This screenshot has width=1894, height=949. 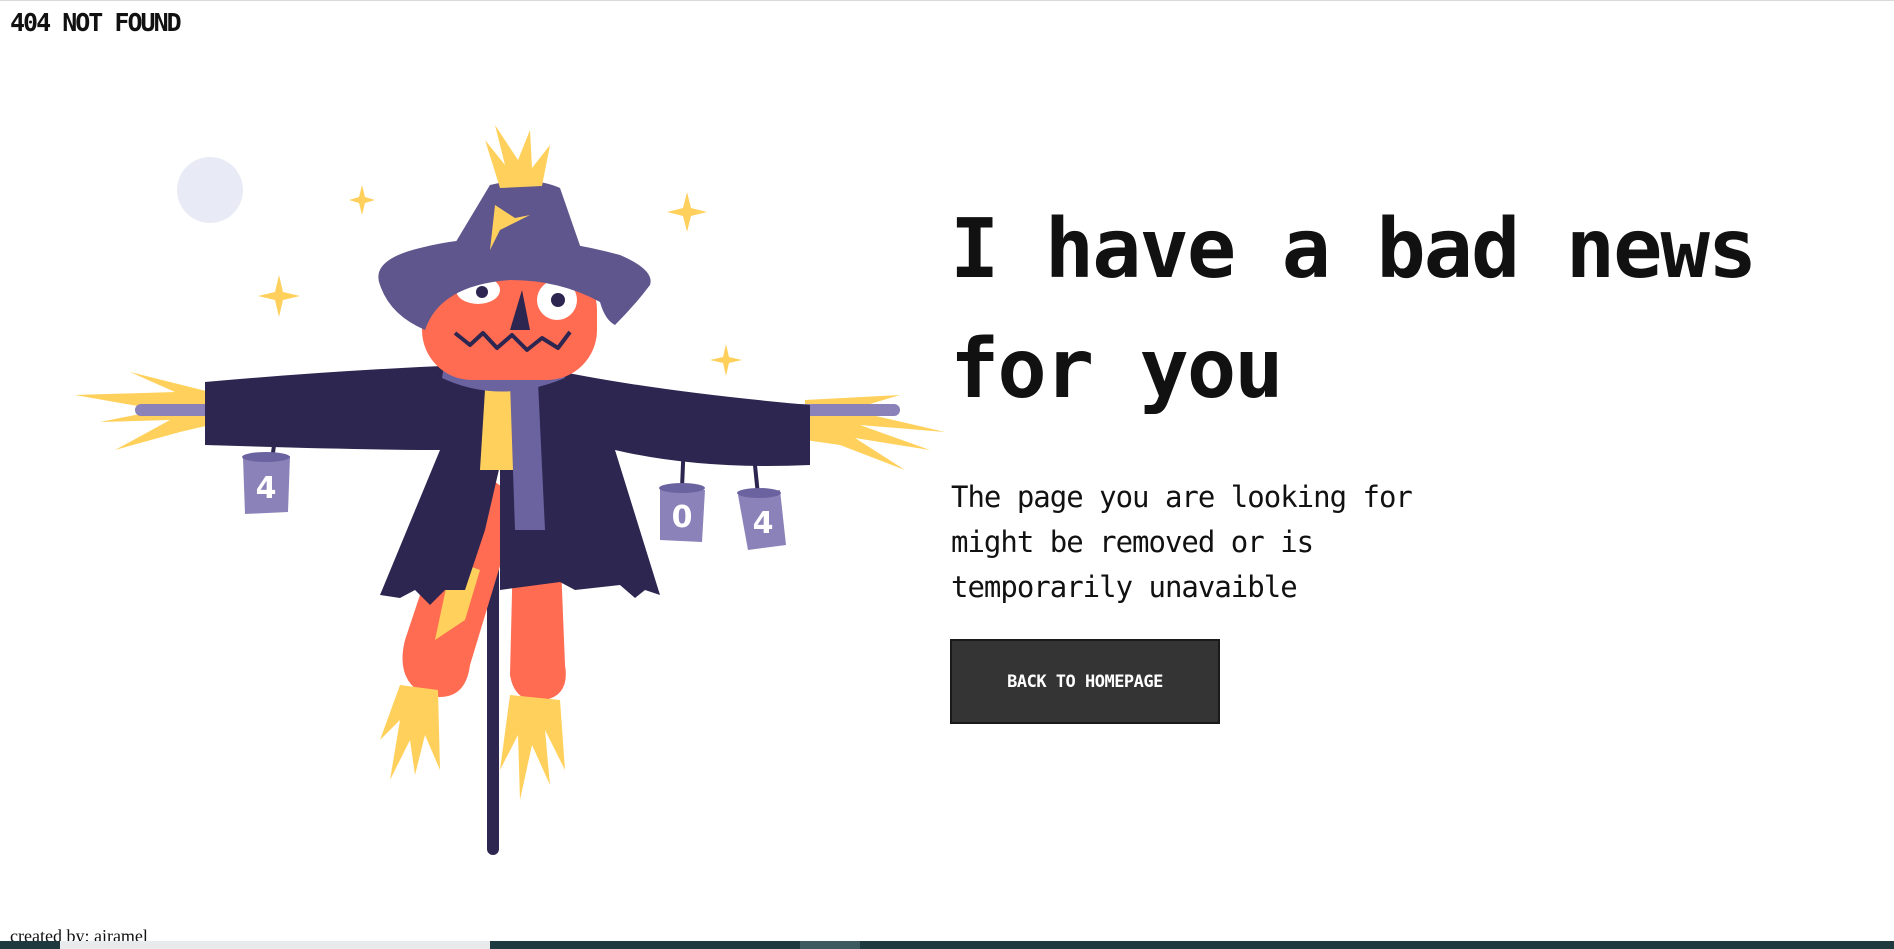 What do you see at coordinates (532, 747) in the screenshot?
I see `right-foot-straw` at bounding box center [532, 747].